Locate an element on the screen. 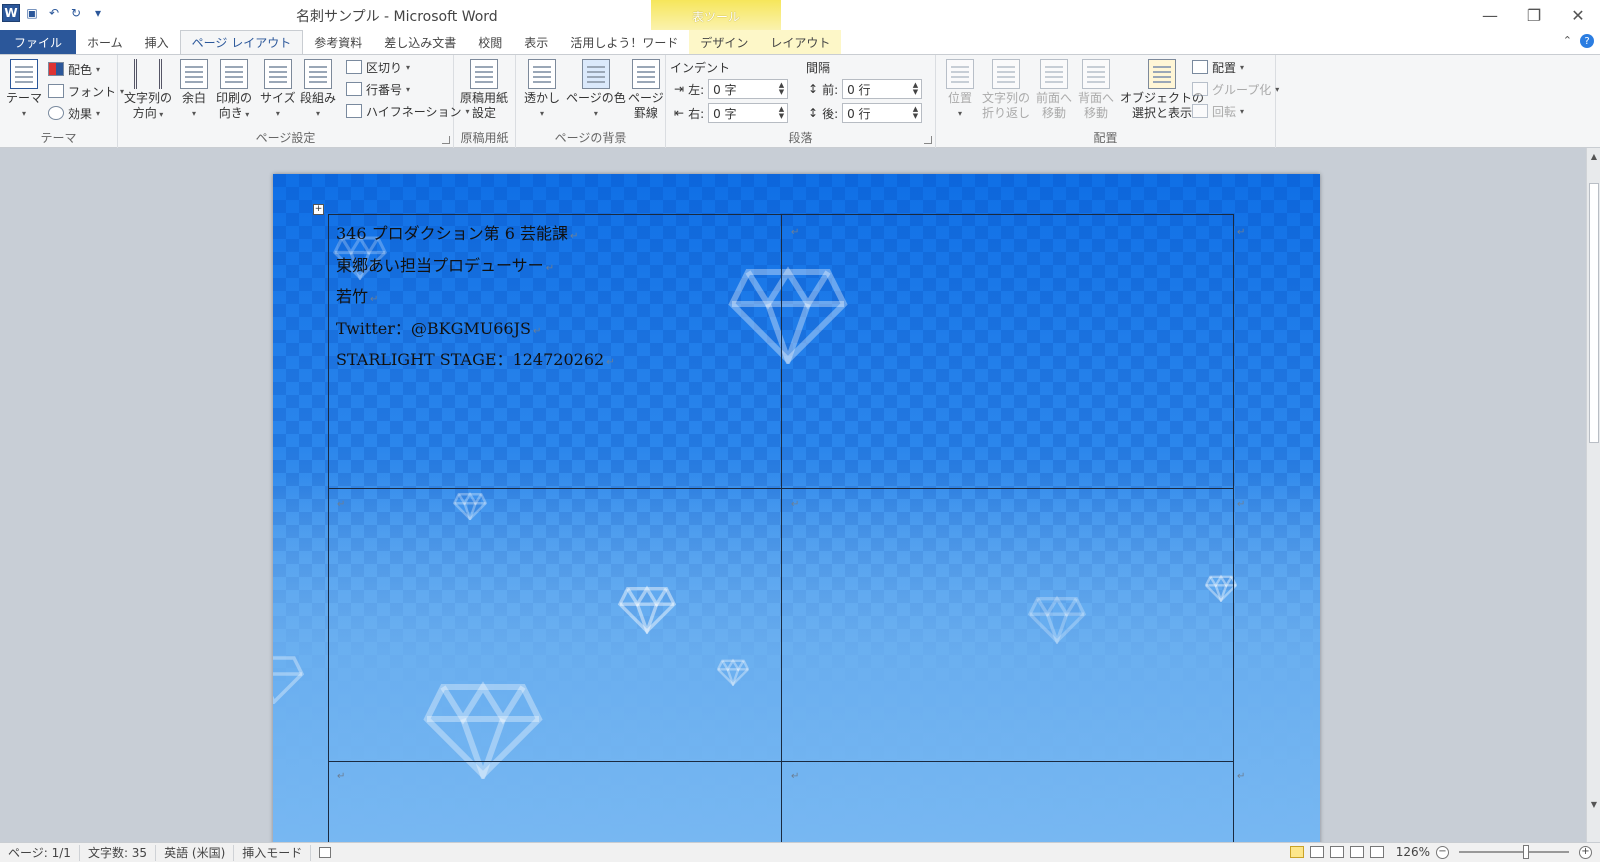  tab-home: ホーム is located at coordinates (105, 42).